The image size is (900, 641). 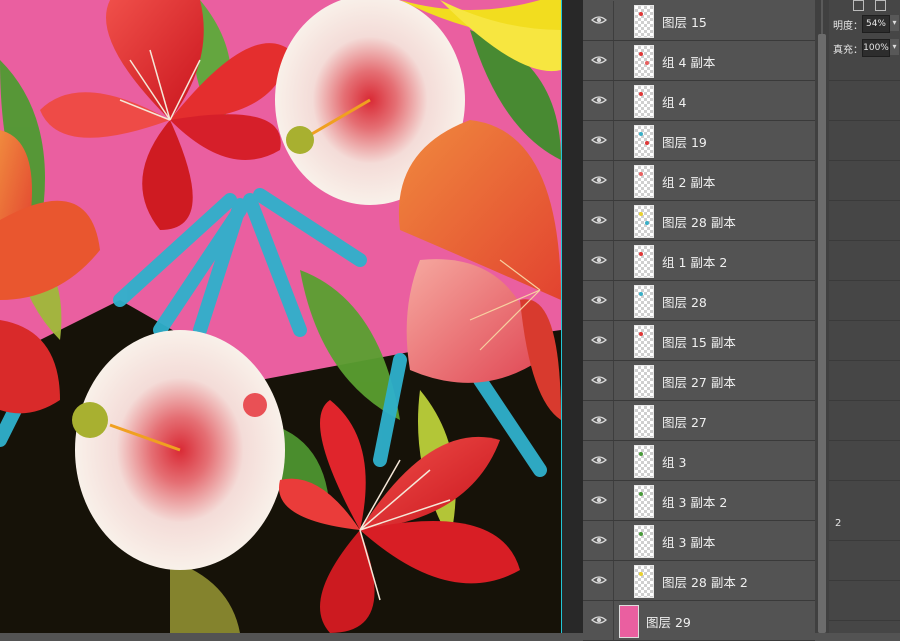 I want to click on lock-position-icon, so click(x=880, y=5).